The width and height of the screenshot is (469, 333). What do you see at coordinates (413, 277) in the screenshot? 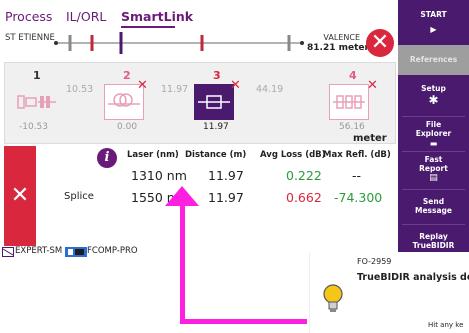
I see `popup-message: TrueBIDIR analysis dor` at bounding box center [413, 277].